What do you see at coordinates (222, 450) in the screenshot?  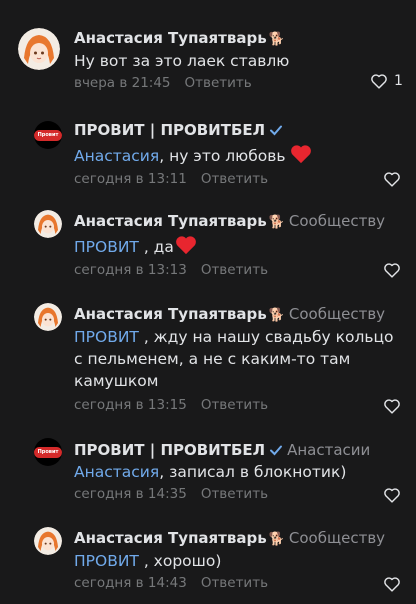 I see `comment-author: ПРОВИТ | ПРОВИТБЕЛ Анастасии` at bounding box center [222, 450].